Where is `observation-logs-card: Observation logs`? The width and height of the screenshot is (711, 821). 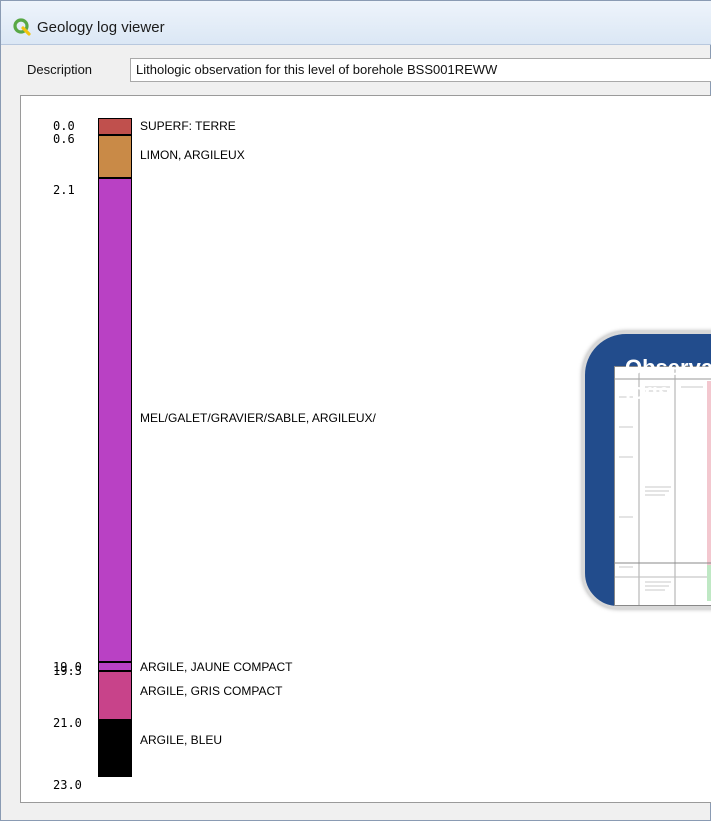
observation-logs-card: Observation logs is located at coordinates (646, 470).